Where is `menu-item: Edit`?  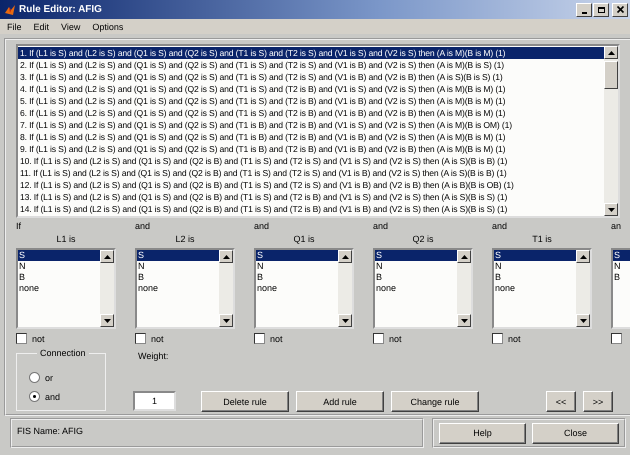
menu-item: Edit is located at coordinates (42, 27).